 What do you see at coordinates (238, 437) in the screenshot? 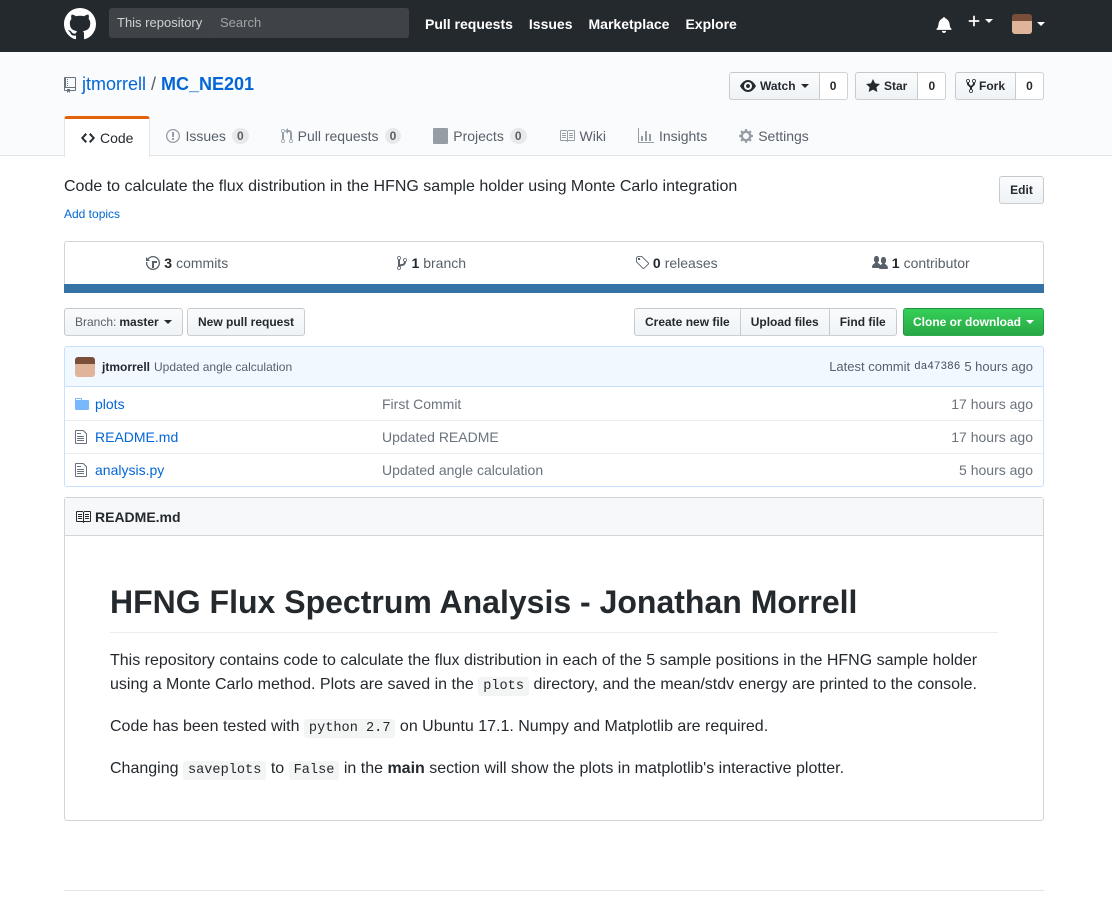
I see `file-name-link: README.md` at bounding box center [238, 437].